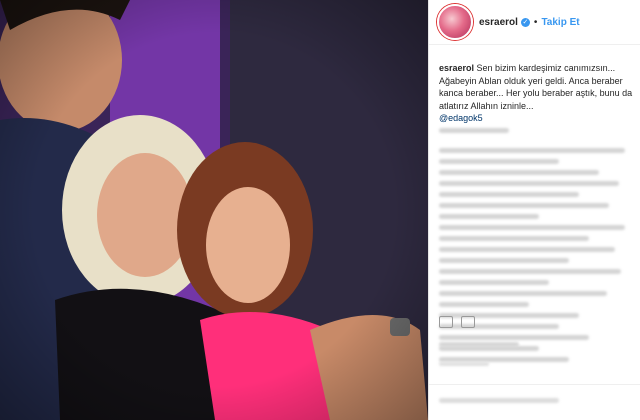 Image resolution: width=640 pixels, height=420 pixels. What do you see at coordinates (455, 22) in the screenshot?
I see `avatar` at bounding box center [455, 22].